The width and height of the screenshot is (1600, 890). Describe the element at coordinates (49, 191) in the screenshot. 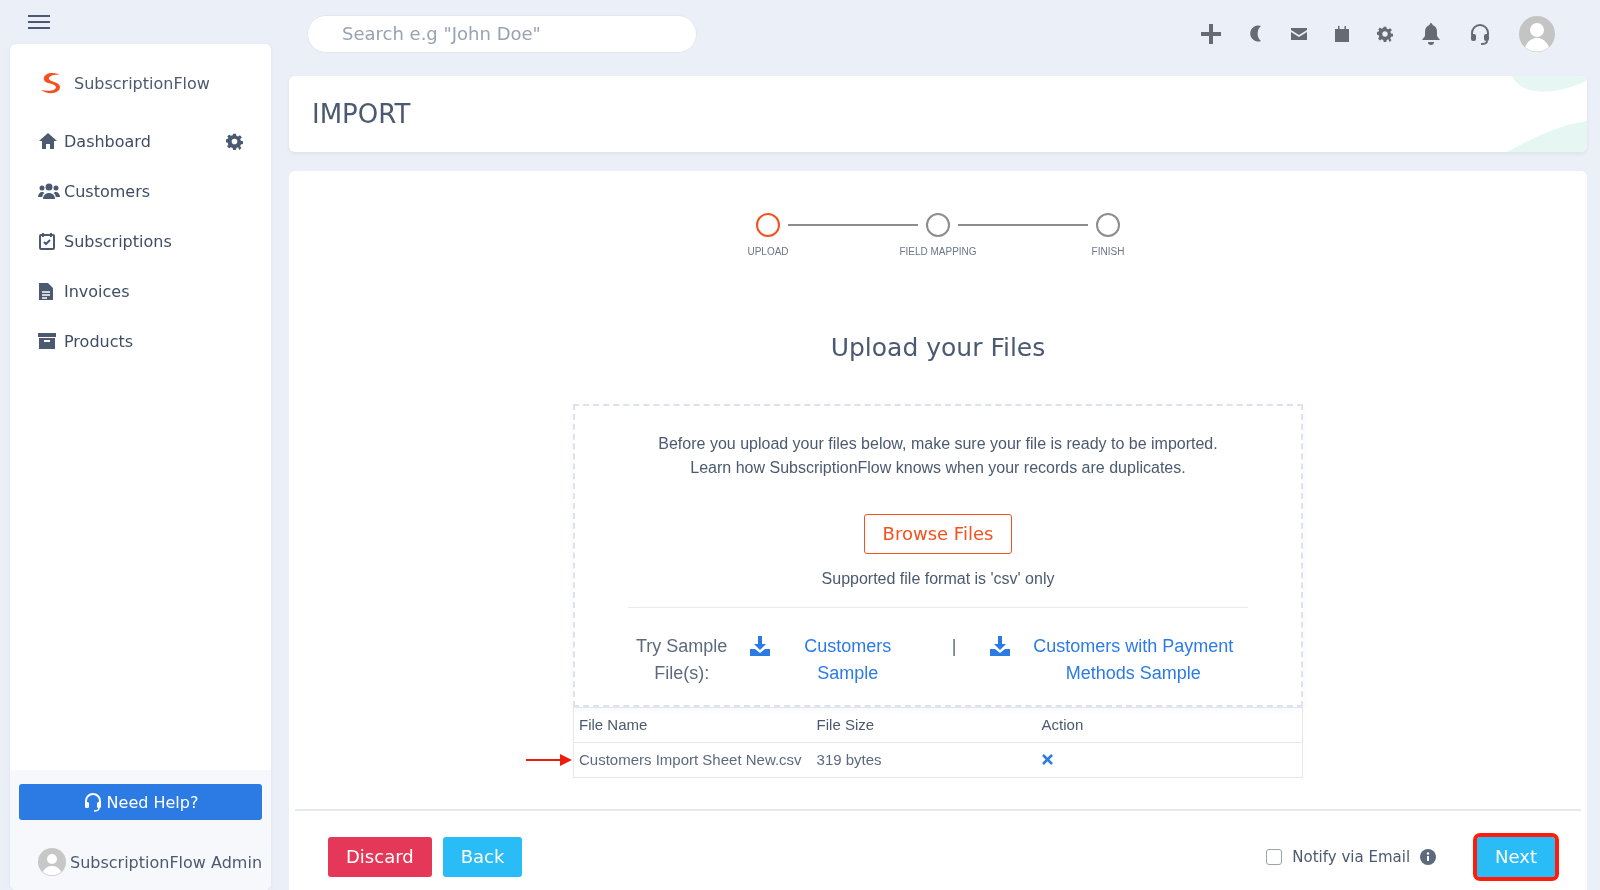

I see `users-icon` at that location.